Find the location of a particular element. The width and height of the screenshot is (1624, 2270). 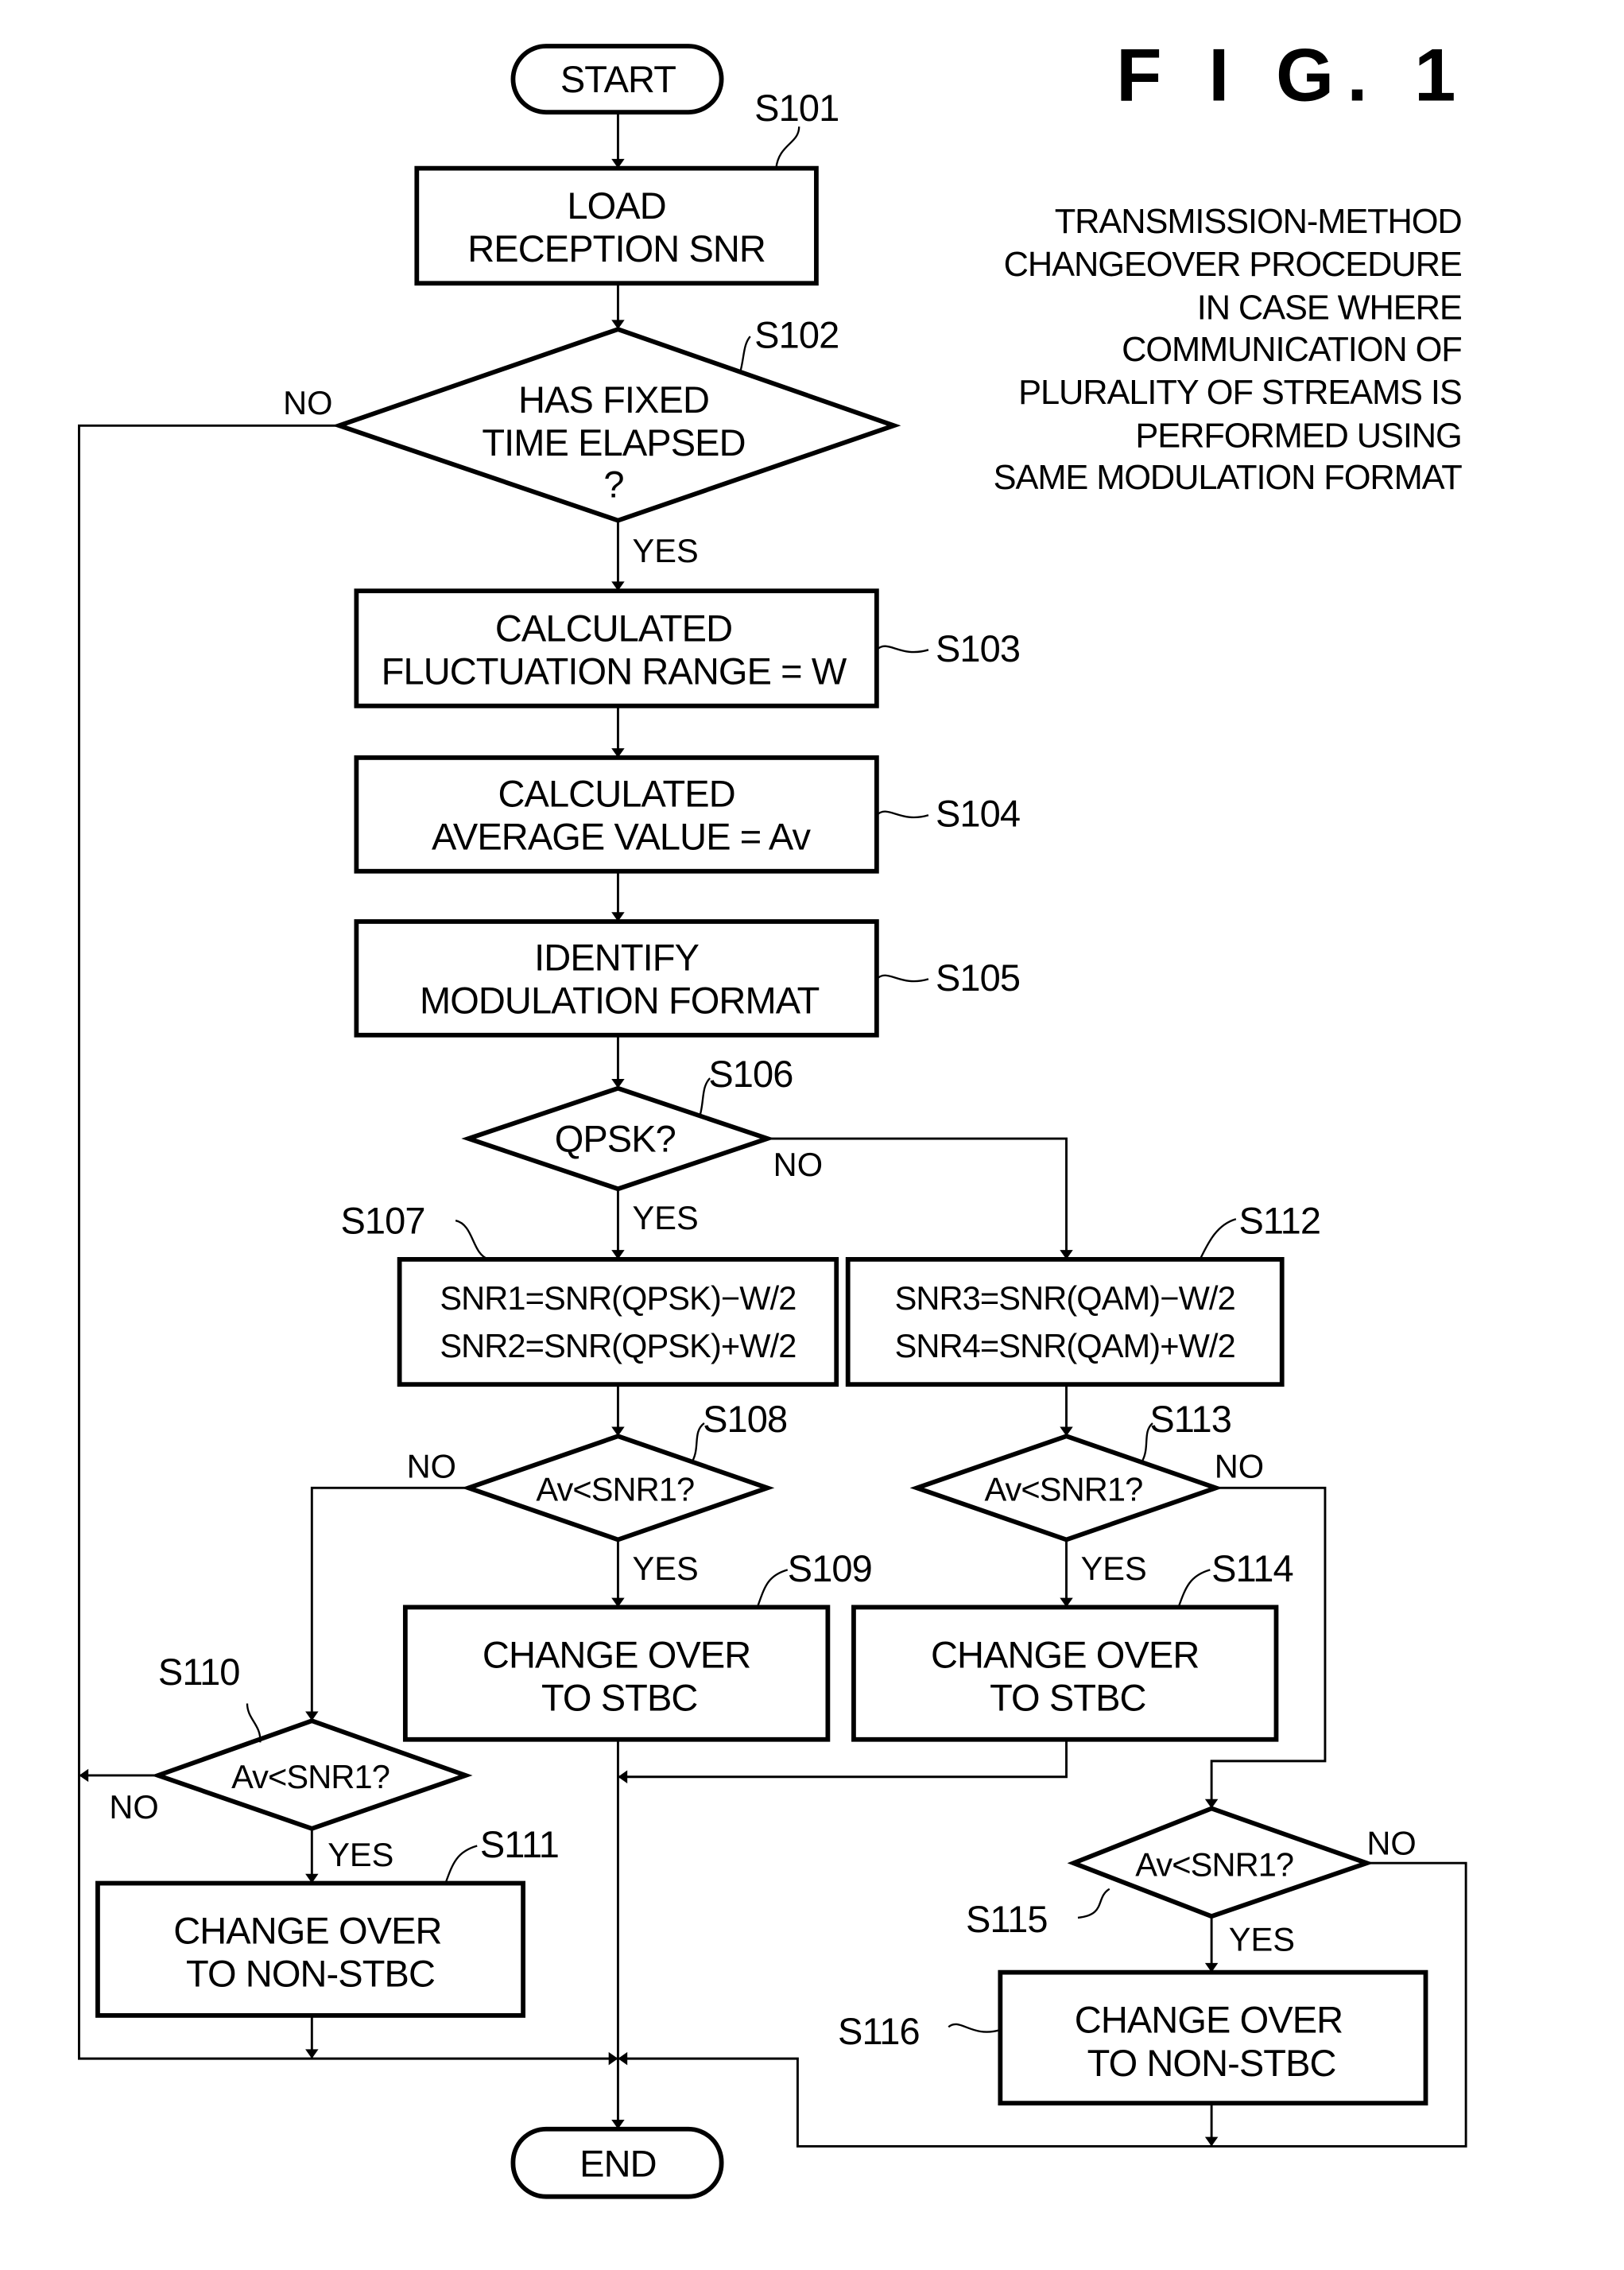

step-text: TIME ELAPSED is located at coordinates (613, 442).